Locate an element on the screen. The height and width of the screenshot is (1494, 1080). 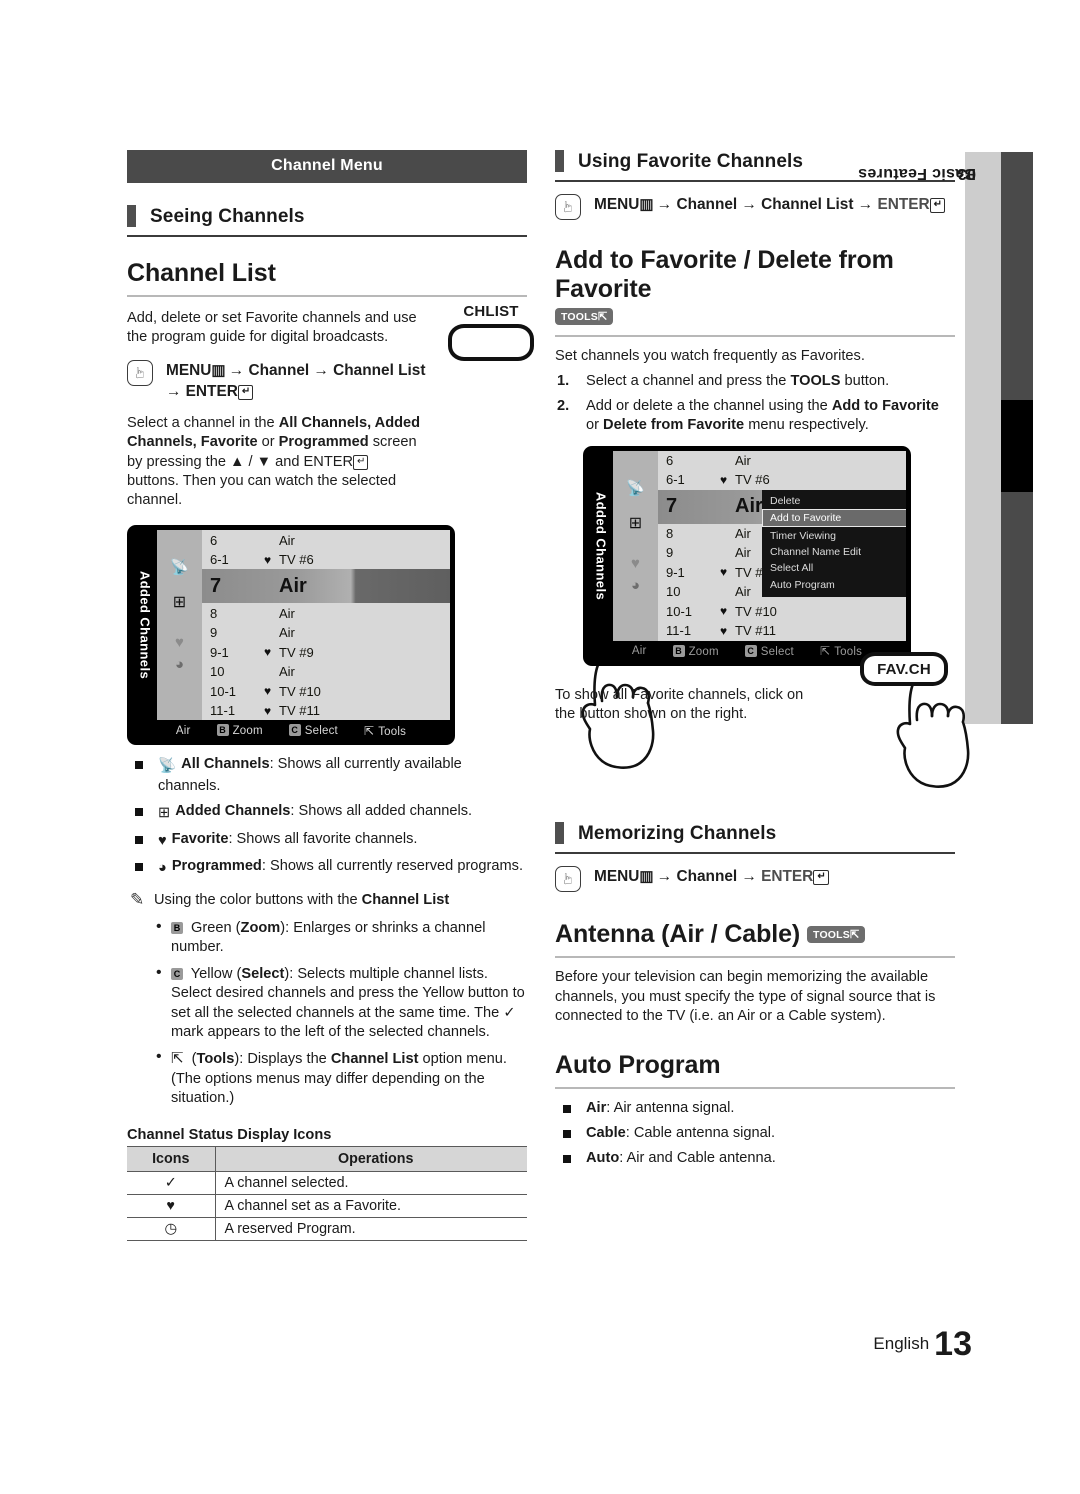
table-row: ◷ A reserved Program. is located at coordinates (327, 1229).